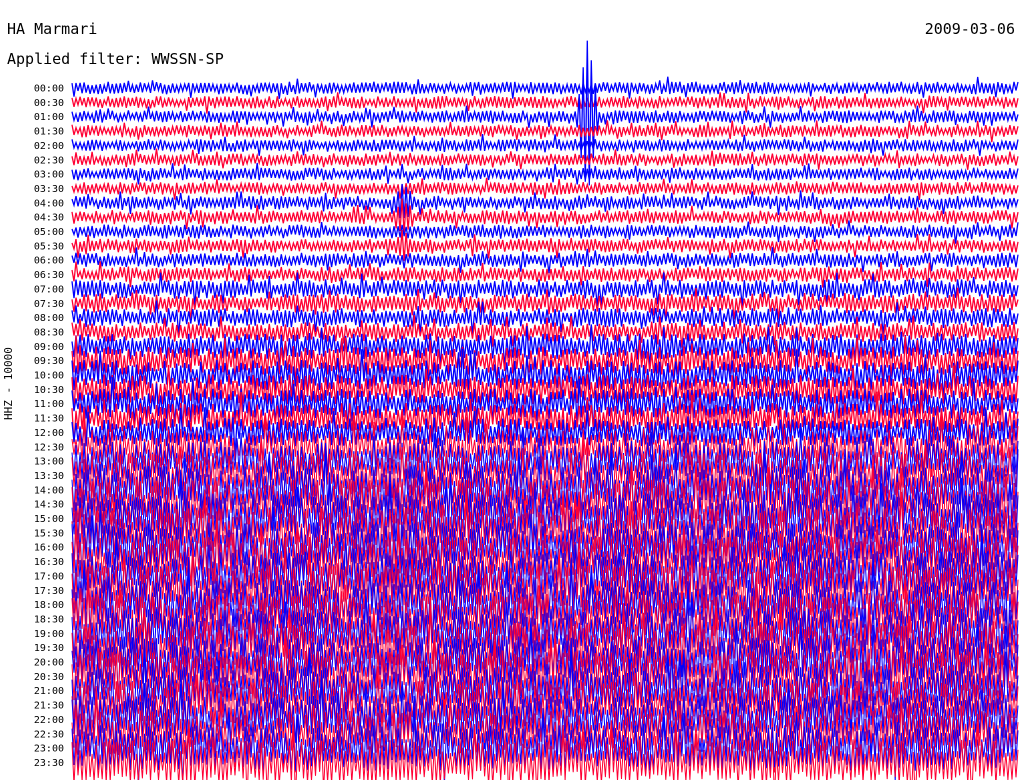 This screenshot has width=1024, height=780. What do you see at coordinates (49, 419) in the screenshot?
I see `time-label: 11:30` at bounding box center [49, 419].